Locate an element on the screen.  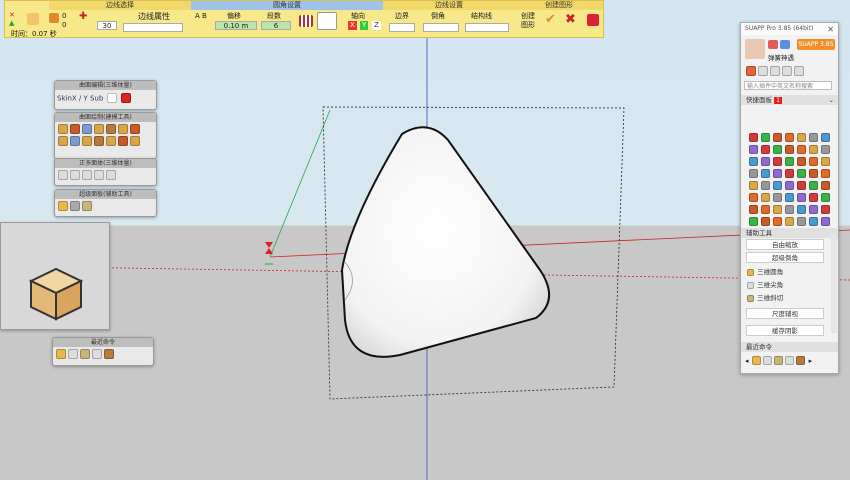
segments-field: 6 is located at coordinates (276, 25).